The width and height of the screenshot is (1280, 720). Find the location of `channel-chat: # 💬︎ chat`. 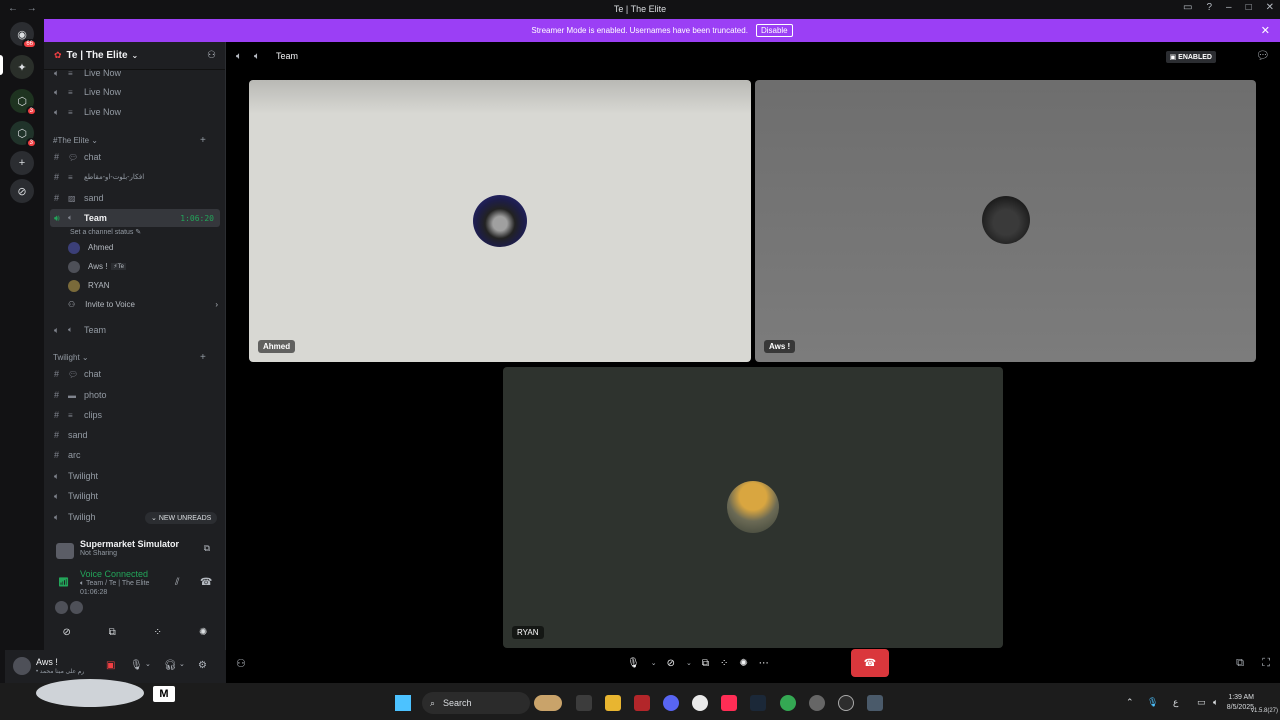

channel-chat: # 💬︎ chat is located at coordinates (135, 157).